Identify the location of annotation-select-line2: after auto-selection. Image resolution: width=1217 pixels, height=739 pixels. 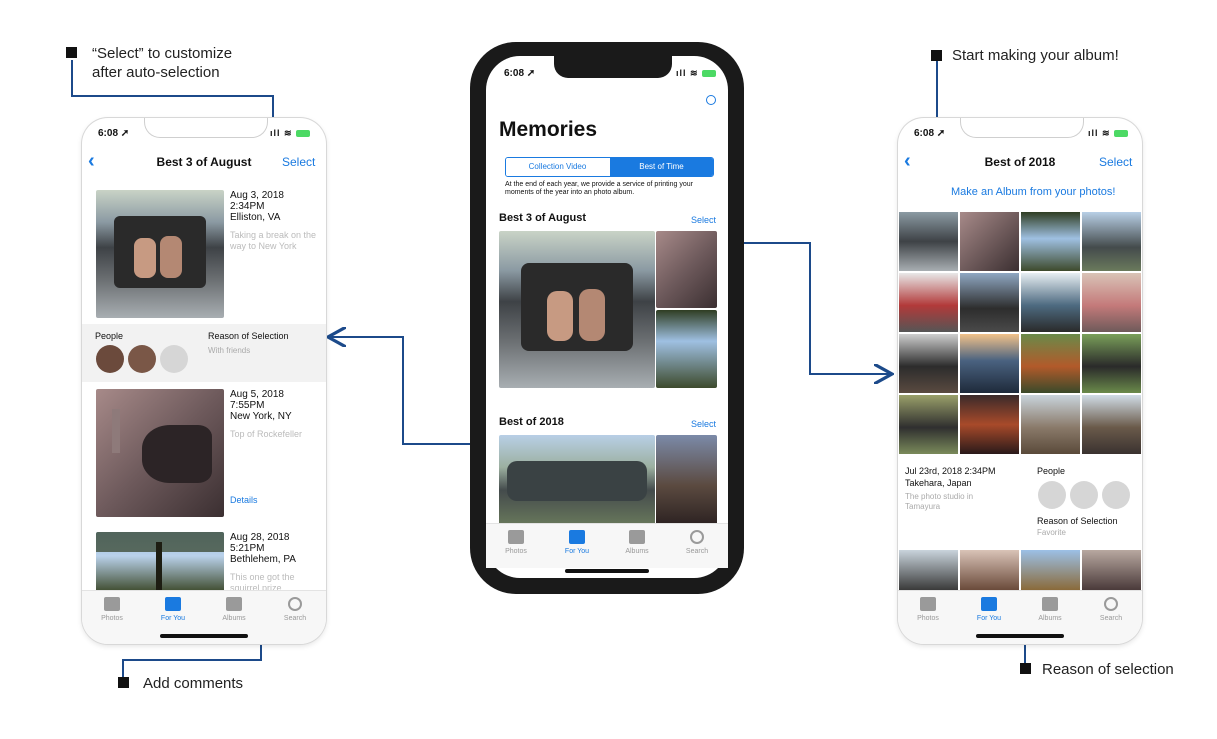
(156, 72).